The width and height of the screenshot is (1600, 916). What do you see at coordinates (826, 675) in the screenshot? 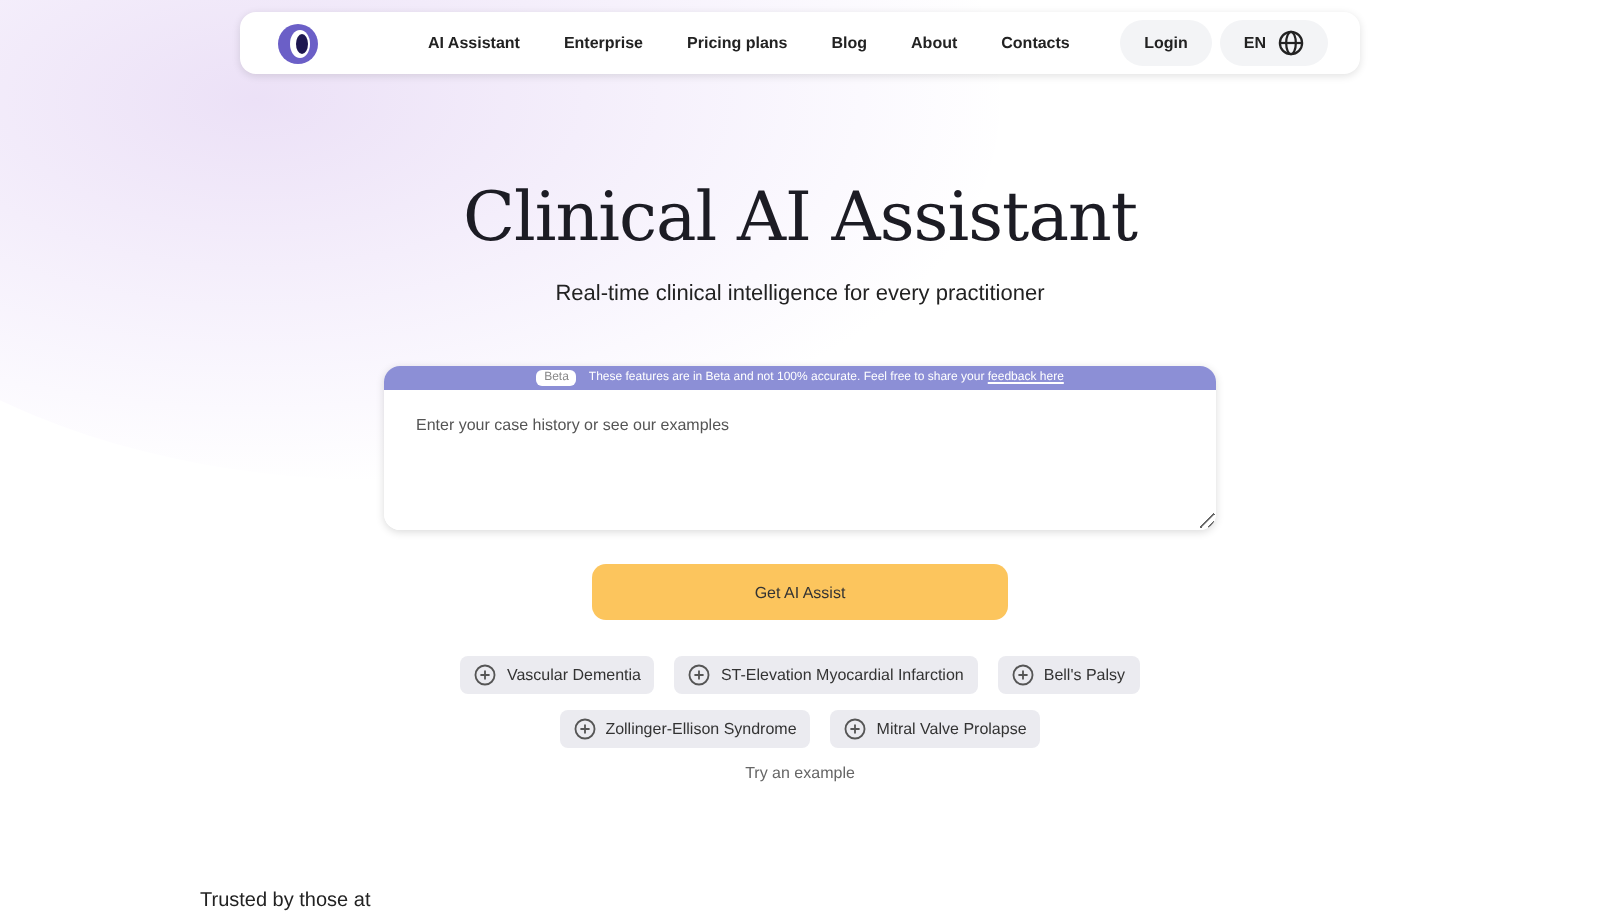
I see `example-chip: ST-Elevation Myocardial Infarction` at bounding box center [826, 675].